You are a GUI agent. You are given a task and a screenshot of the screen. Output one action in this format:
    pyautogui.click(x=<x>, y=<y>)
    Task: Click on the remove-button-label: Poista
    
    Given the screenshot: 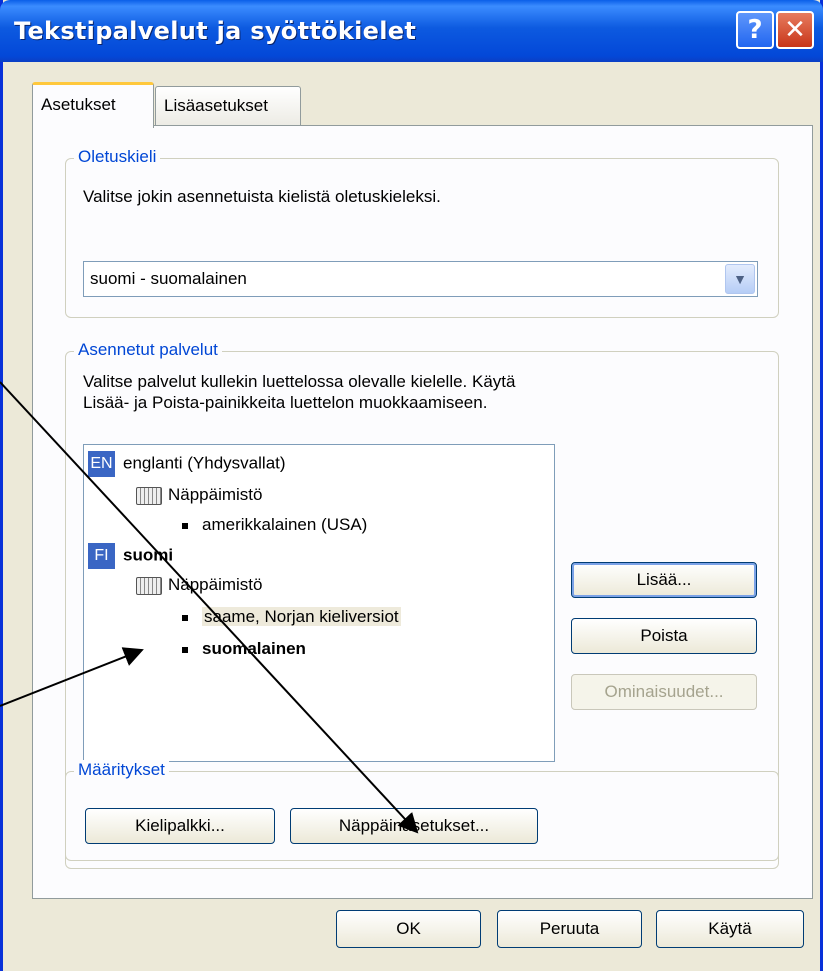 What is the action you would take?
    pyautogui.click(x=664, y=635)
    